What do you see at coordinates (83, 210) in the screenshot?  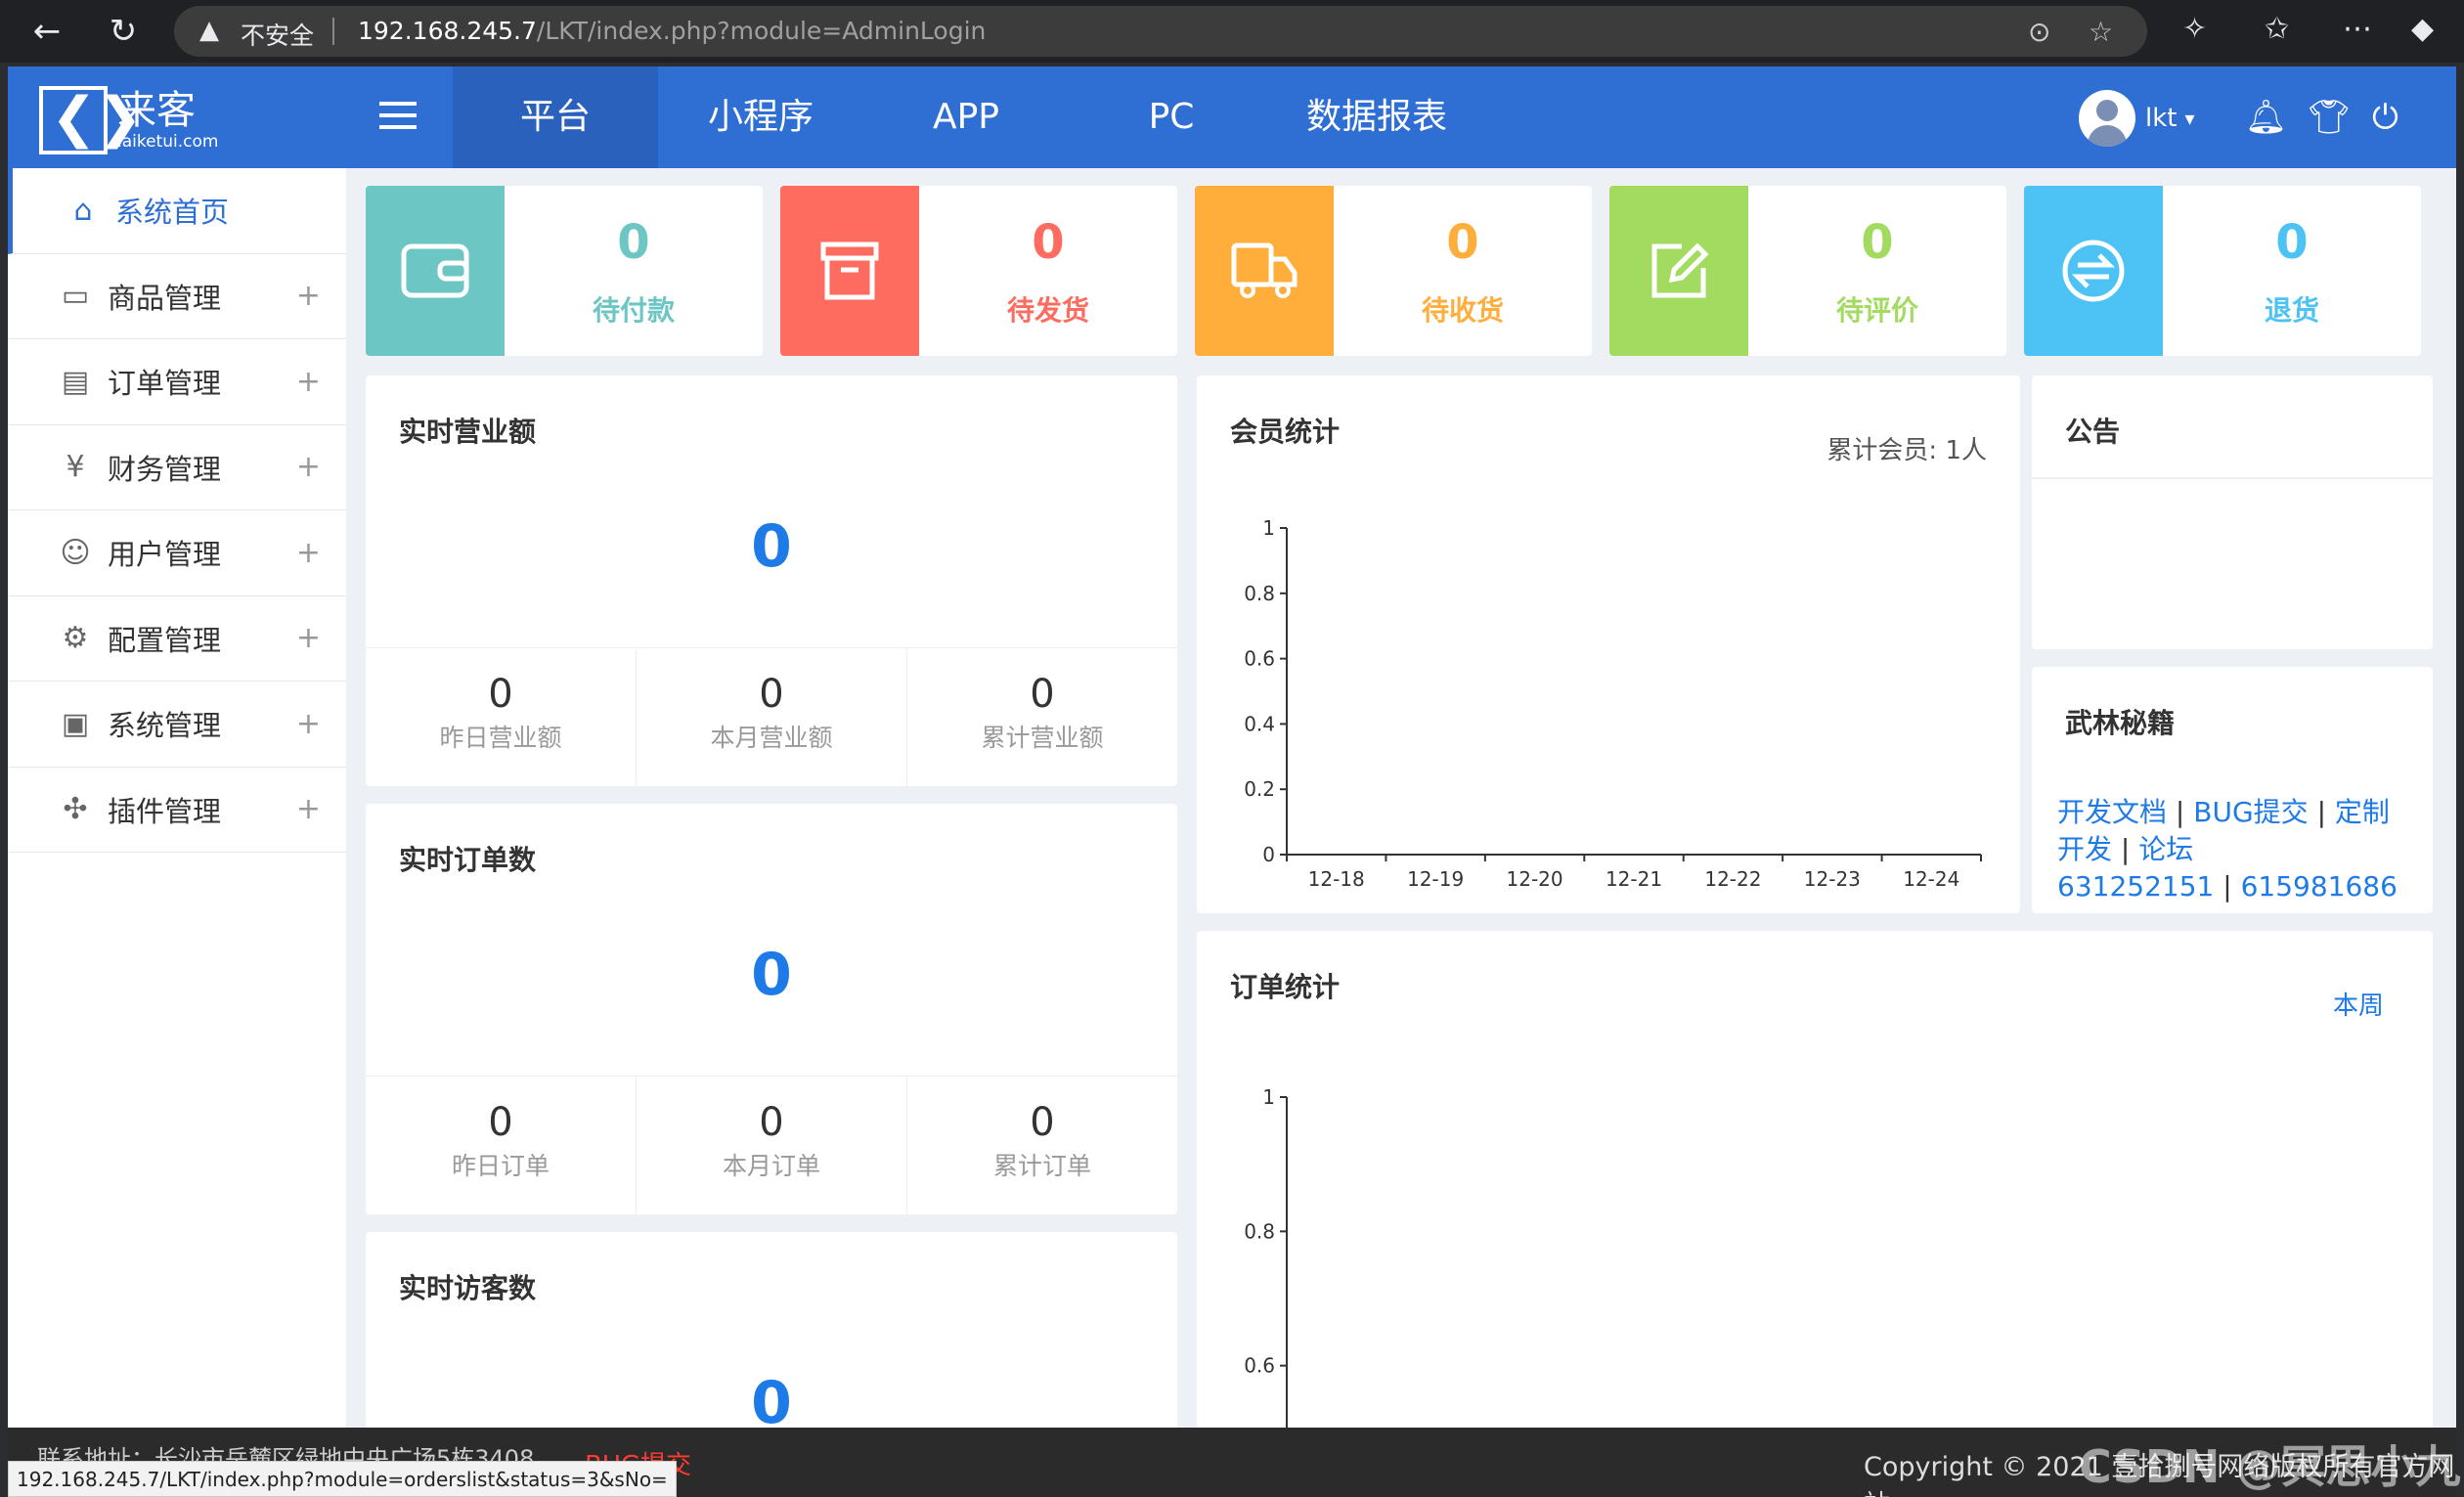 I see `home-icon: ⌂` at bounding box center [83, 210].